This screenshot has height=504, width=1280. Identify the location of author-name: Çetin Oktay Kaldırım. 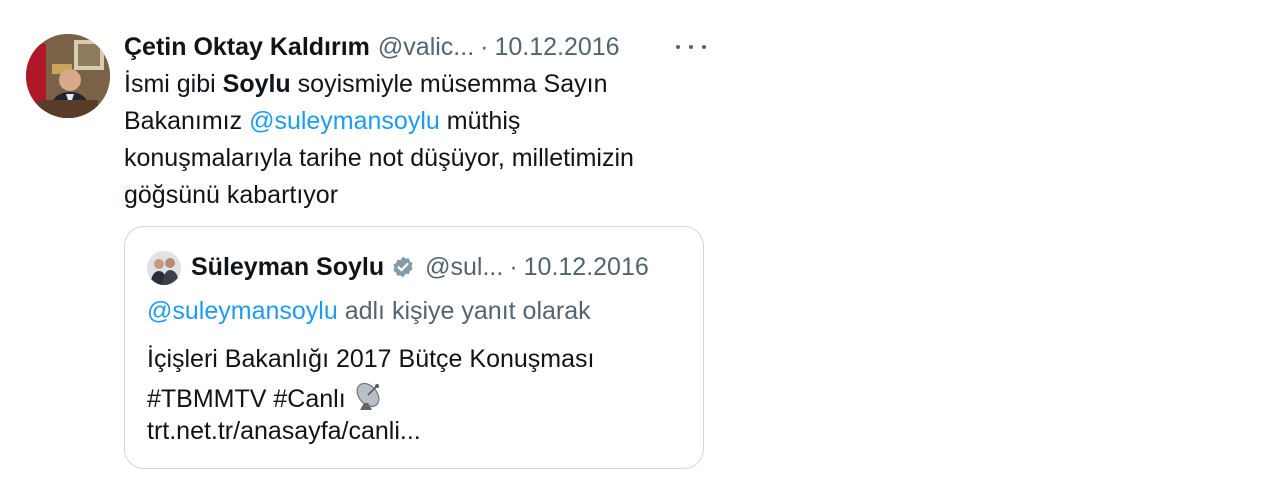
(247, 47).